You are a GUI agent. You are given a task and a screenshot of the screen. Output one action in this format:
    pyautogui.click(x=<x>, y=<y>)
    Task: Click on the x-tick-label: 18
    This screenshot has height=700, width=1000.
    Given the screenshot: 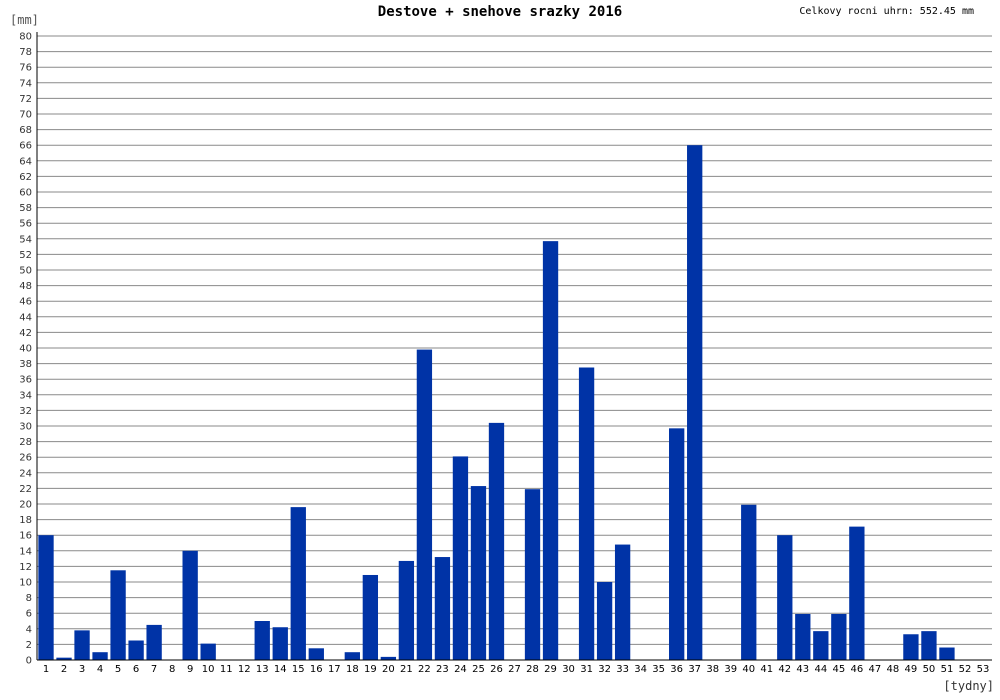 What is the action you would take?
    pyautogui.click(x=352, y=669)
    